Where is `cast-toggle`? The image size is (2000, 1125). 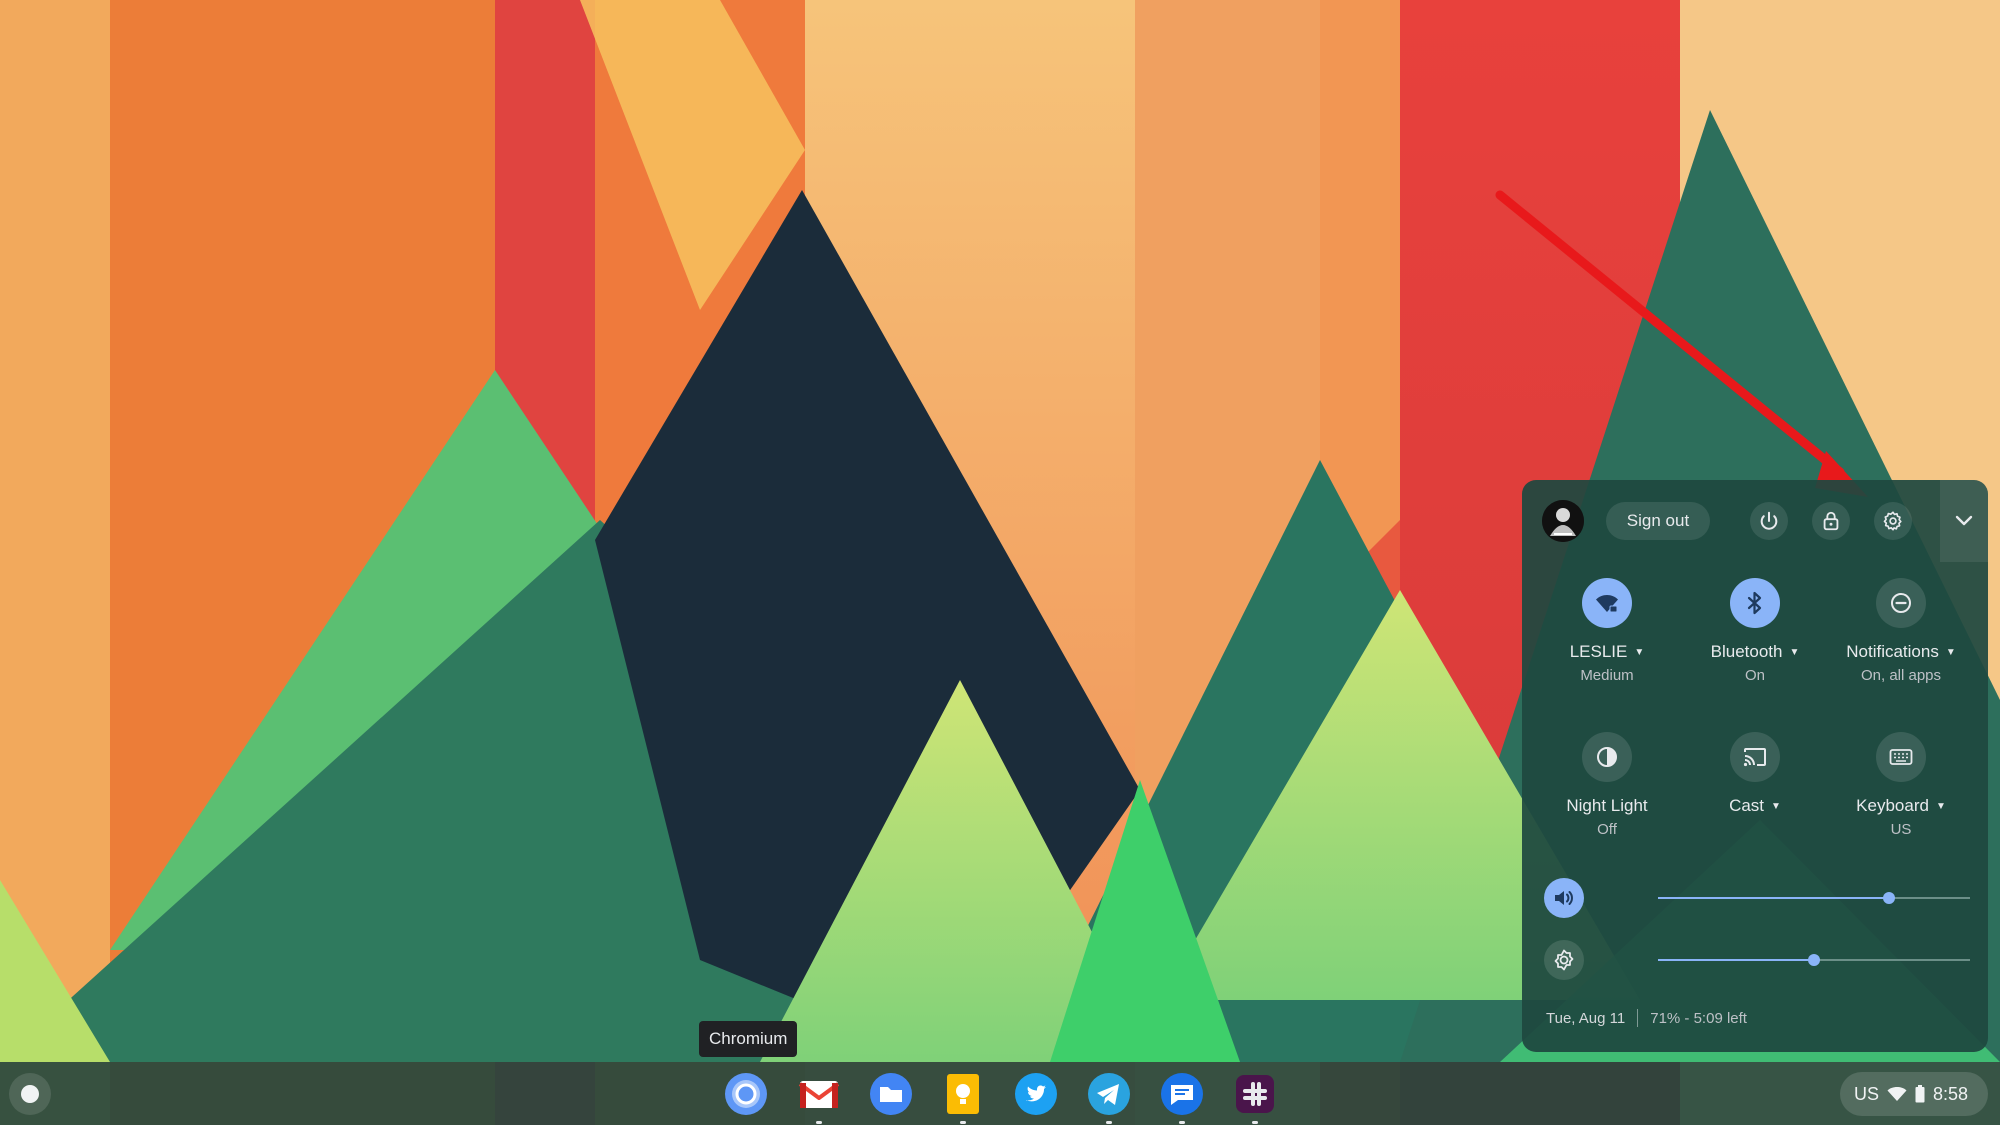
cast-toggle is located at coordinates (1755, 757).